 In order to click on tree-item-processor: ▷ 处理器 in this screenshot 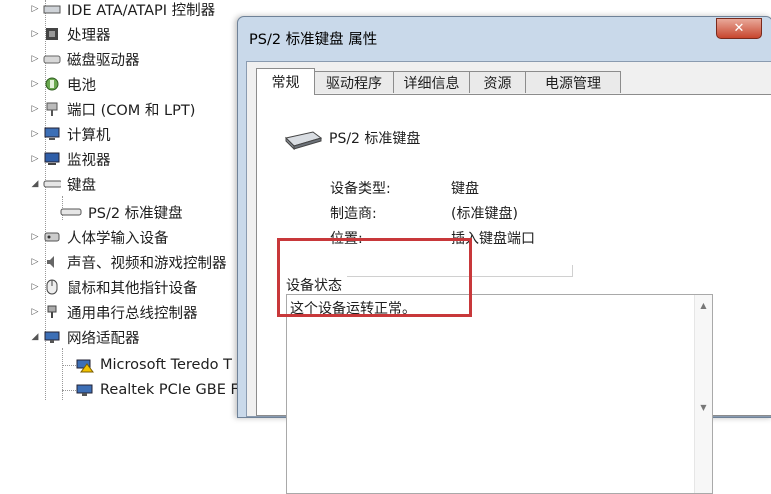, I will do `click(70, 34)`.